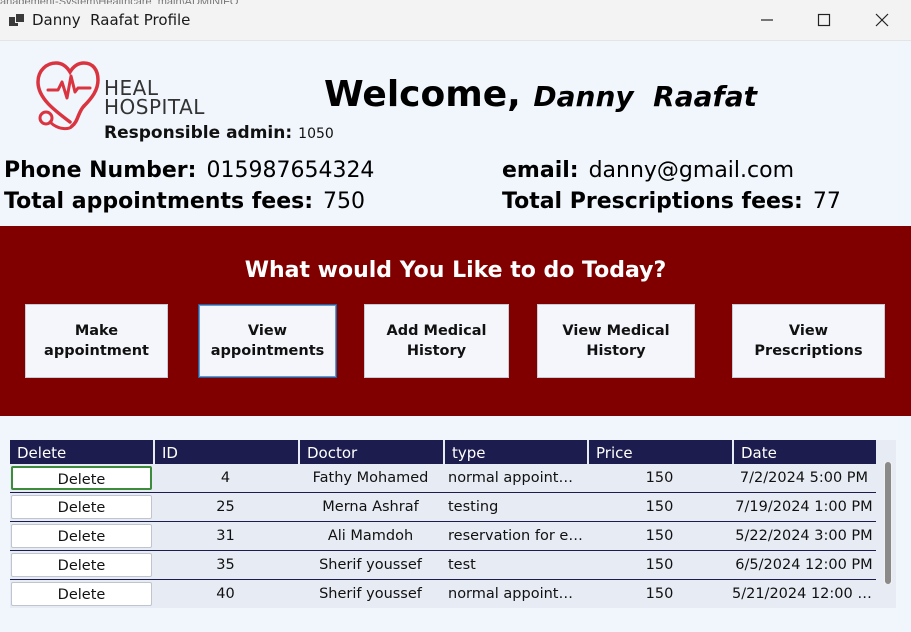 The height and width of the screenshot is (632, 911). Describe the element at coordinates (616, 341) in the screenshot. I see `view-medical-history-button: View Medical History` at that location.